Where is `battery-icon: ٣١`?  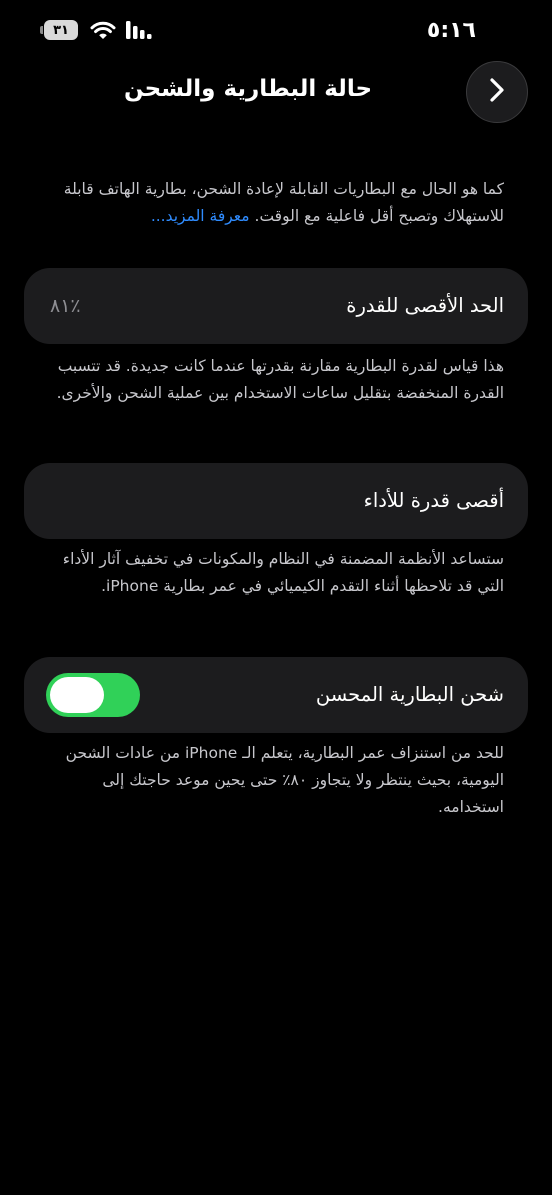 battery-icon: ٣١ is located at coordinates (60, 30).